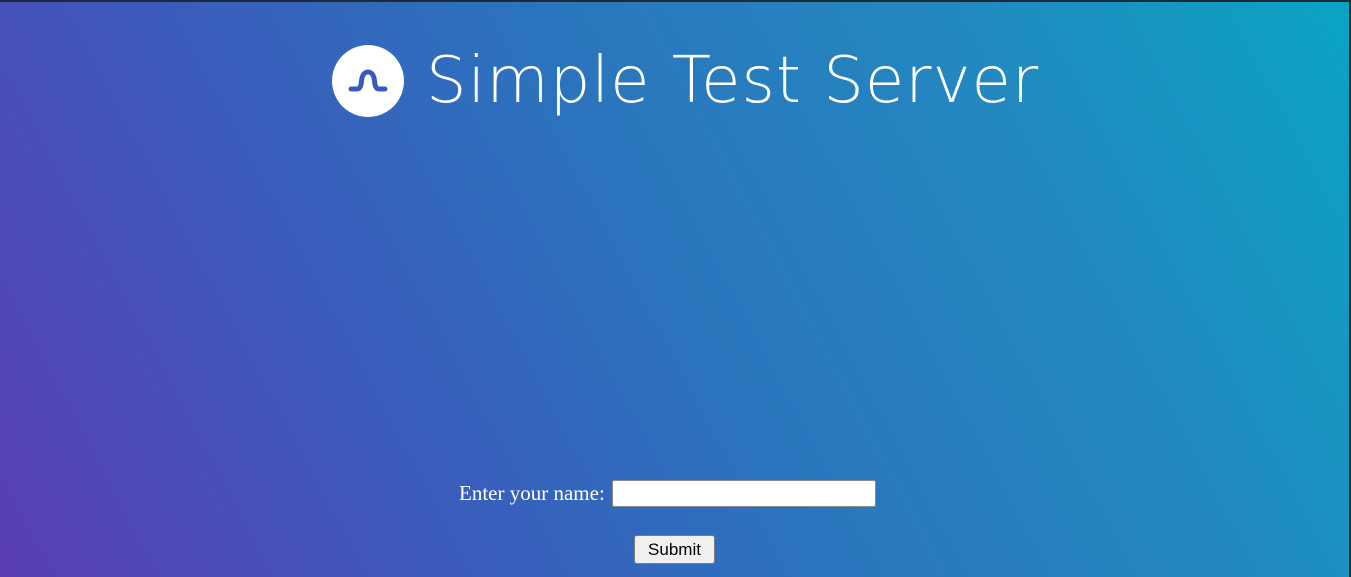 The image size is (1351, 577). Describe the element at coordinates (674, 549) in the screenshot. I see `submit-button: Submit` at that location.